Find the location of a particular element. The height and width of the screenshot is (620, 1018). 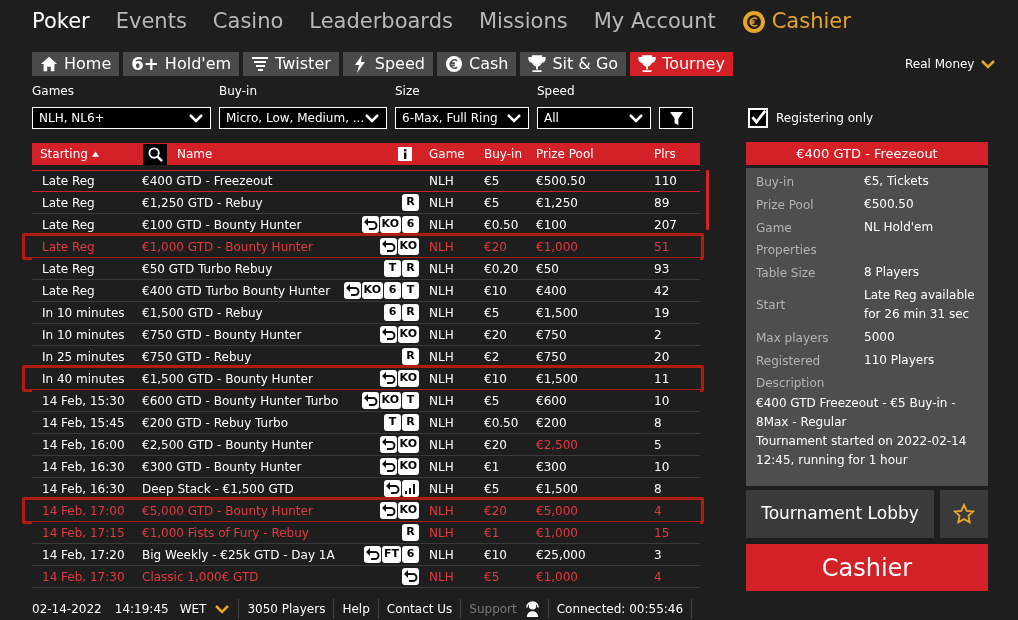

table-cell-text: €1,250 GTD - Rebuy is located at coordinates (203, 203).